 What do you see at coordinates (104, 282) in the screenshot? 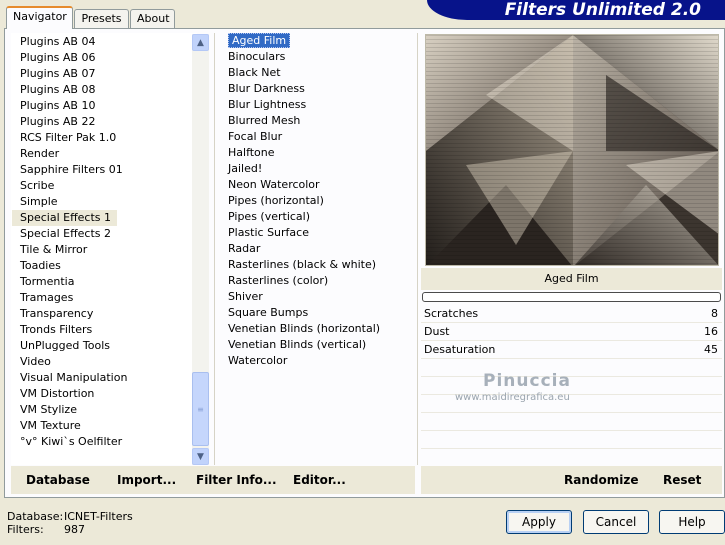
I see `category-item: Tormentia` at bounding box center [104, 282].